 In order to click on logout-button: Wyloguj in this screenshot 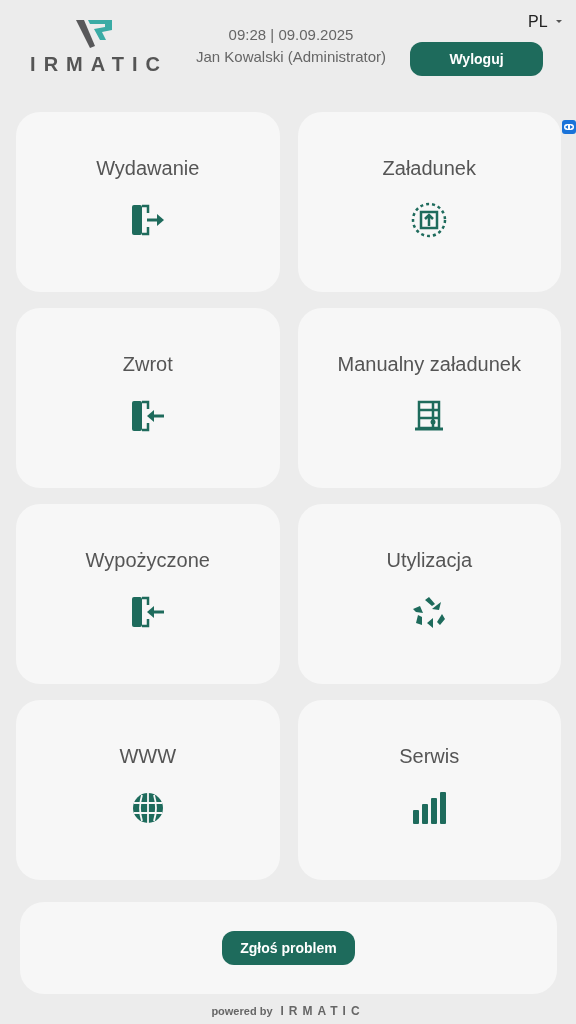, I will do `click(476, 59)`.